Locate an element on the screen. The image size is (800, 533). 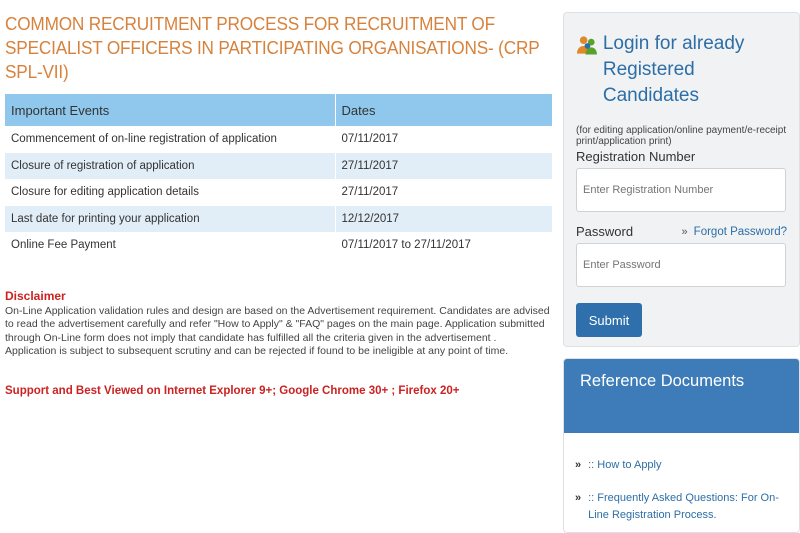
login-title: Login for already Registered Candidates is located at coordinates (695, 70).